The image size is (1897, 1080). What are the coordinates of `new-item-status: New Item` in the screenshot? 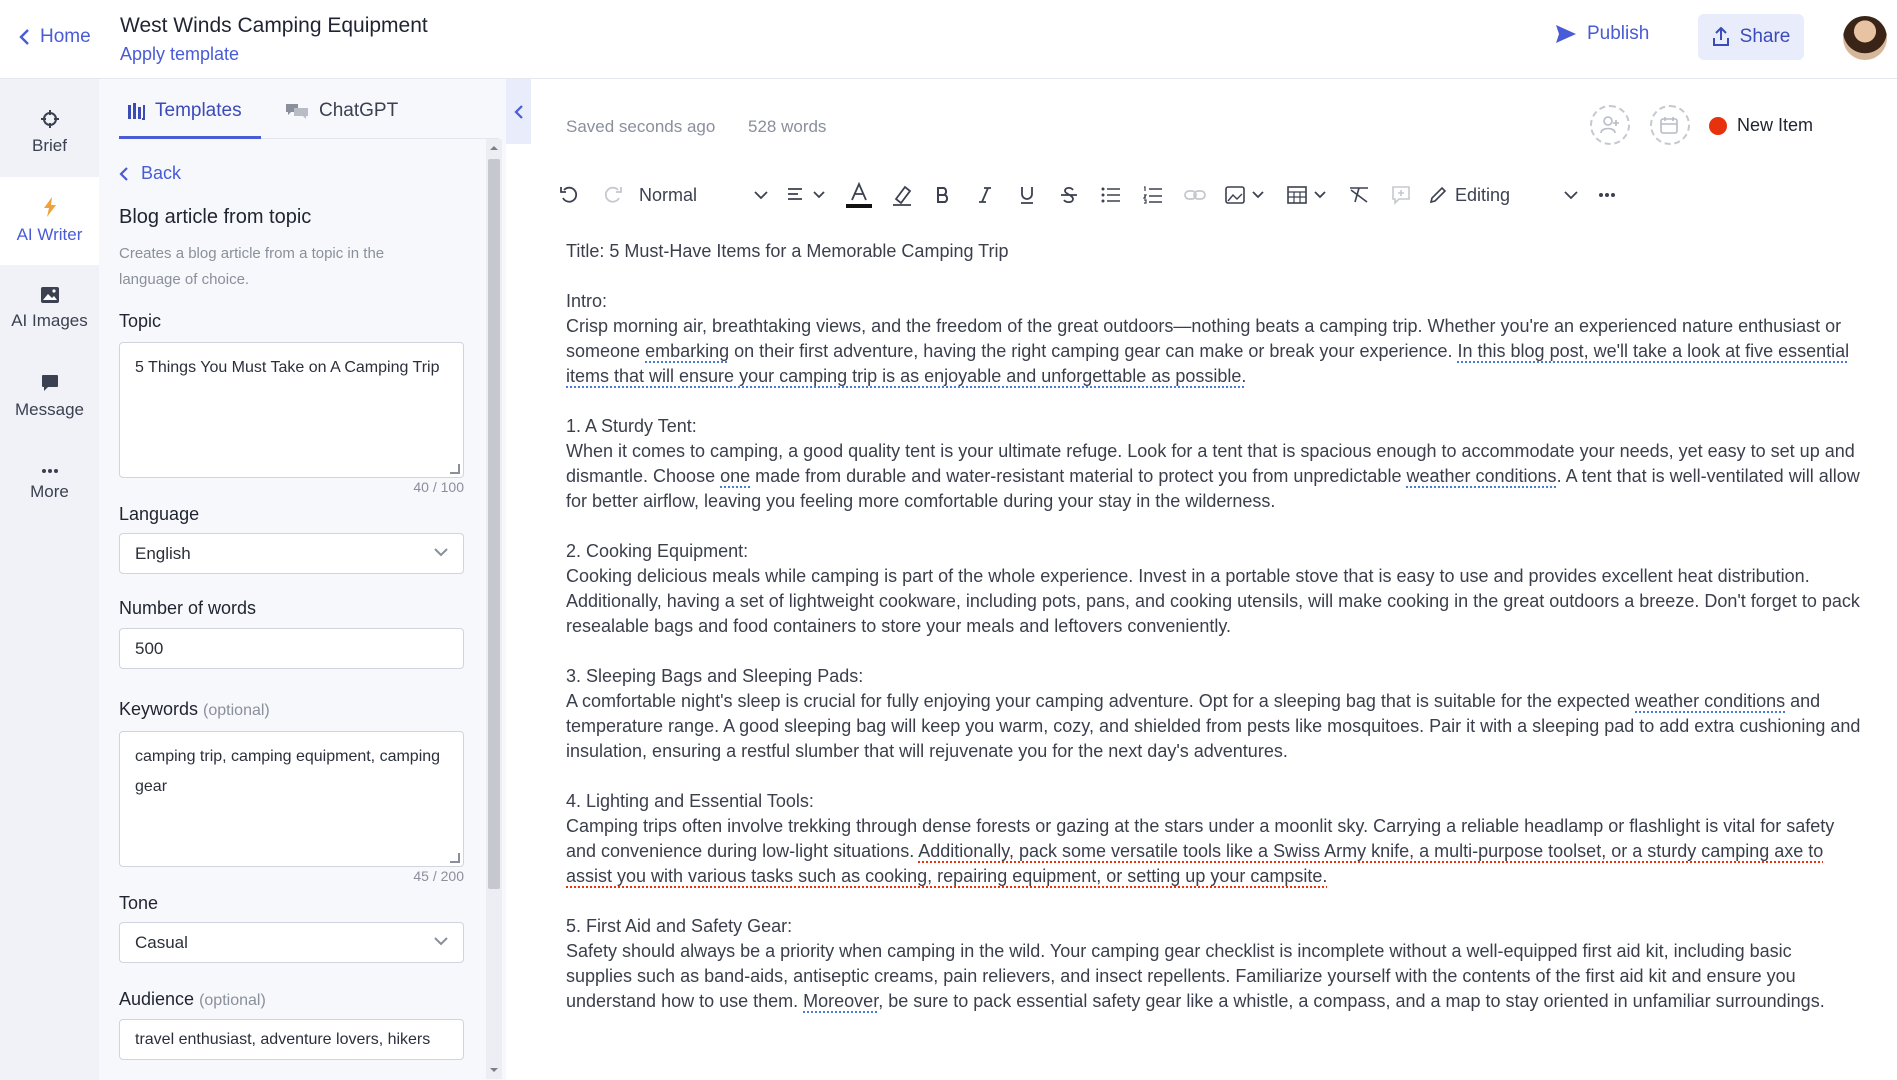 It's located at (1761, 125).